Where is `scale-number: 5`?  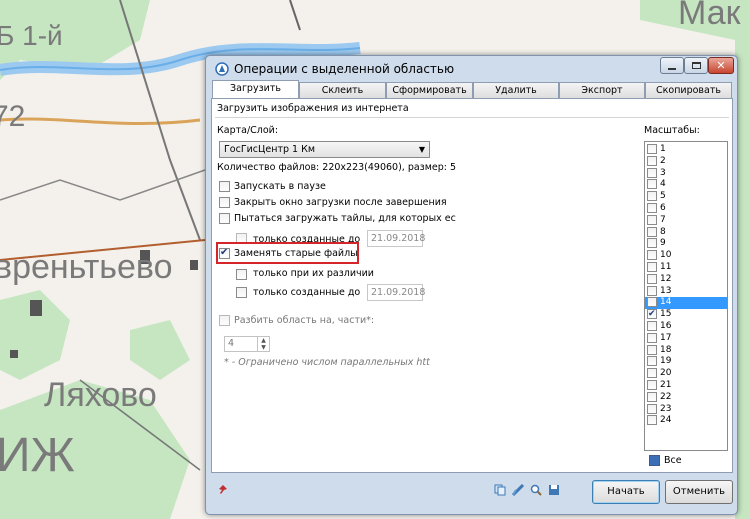 scale-number: 5 is located at coordinates (663, 196).